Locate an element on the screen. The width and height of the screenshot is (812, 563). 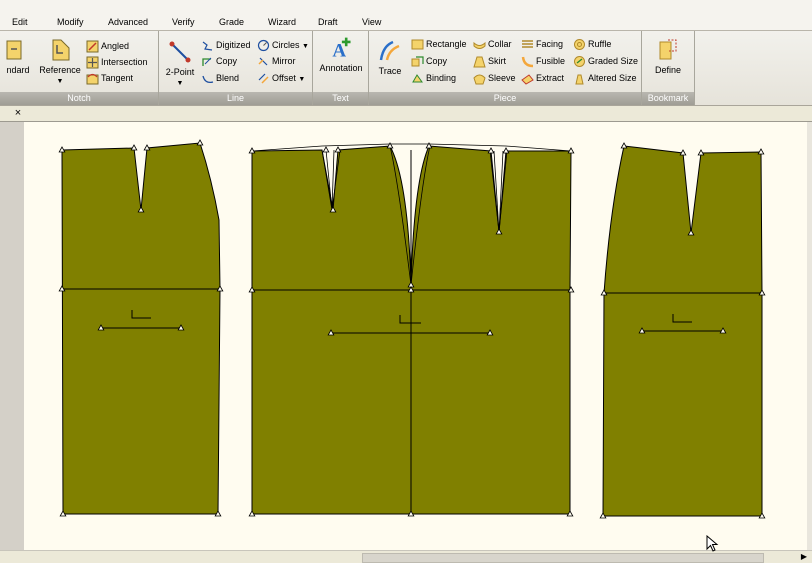
facing-button: Facing is located at coordinates (542, 44).